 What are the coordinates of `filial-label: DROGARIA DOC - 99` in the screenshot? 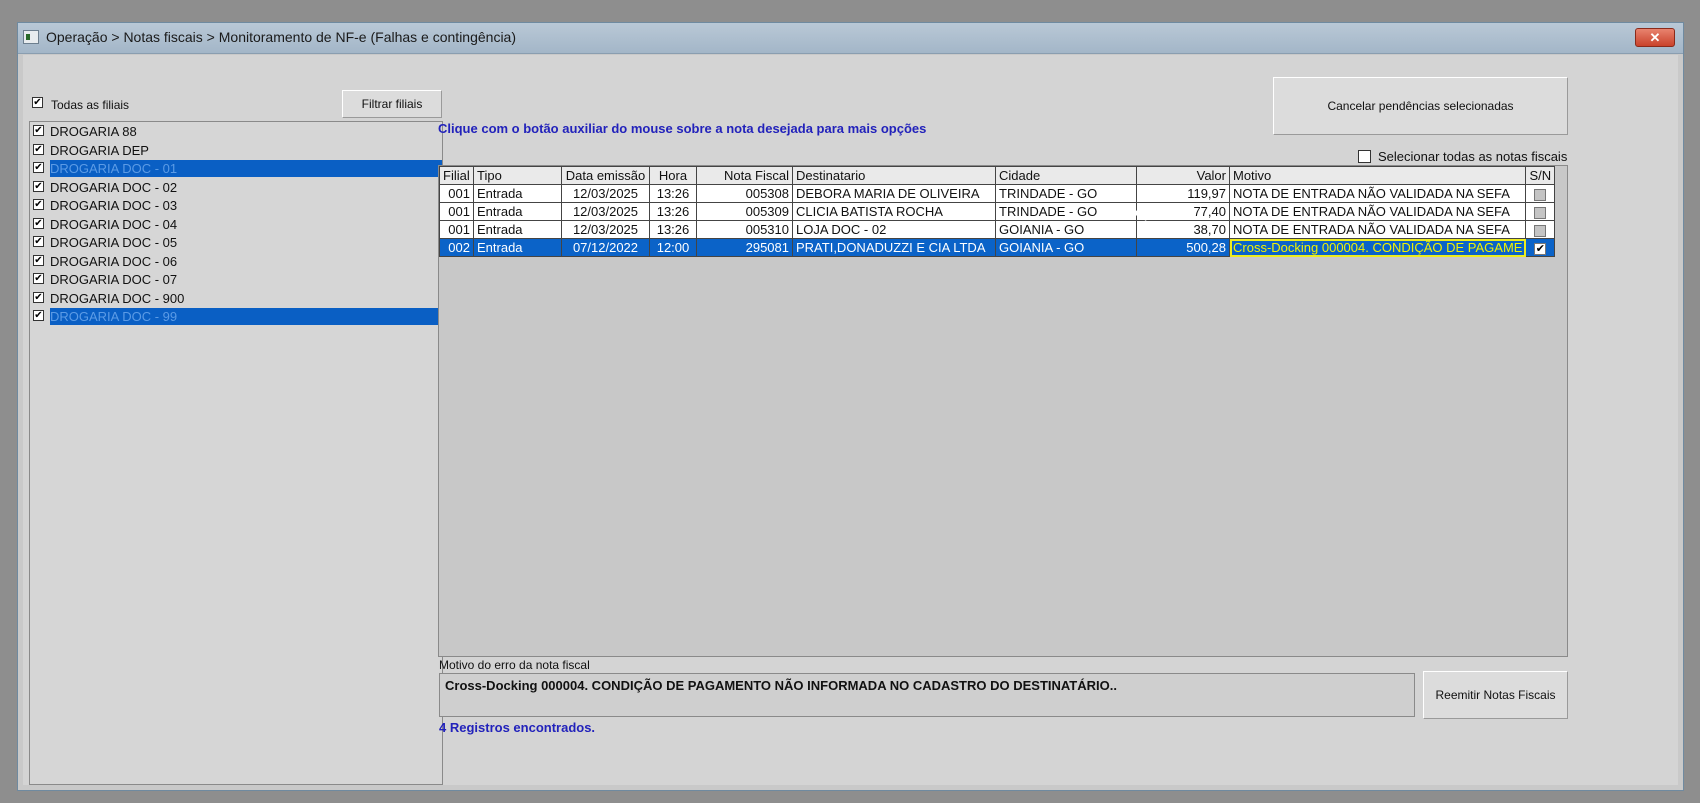 It's located at (246, 316).